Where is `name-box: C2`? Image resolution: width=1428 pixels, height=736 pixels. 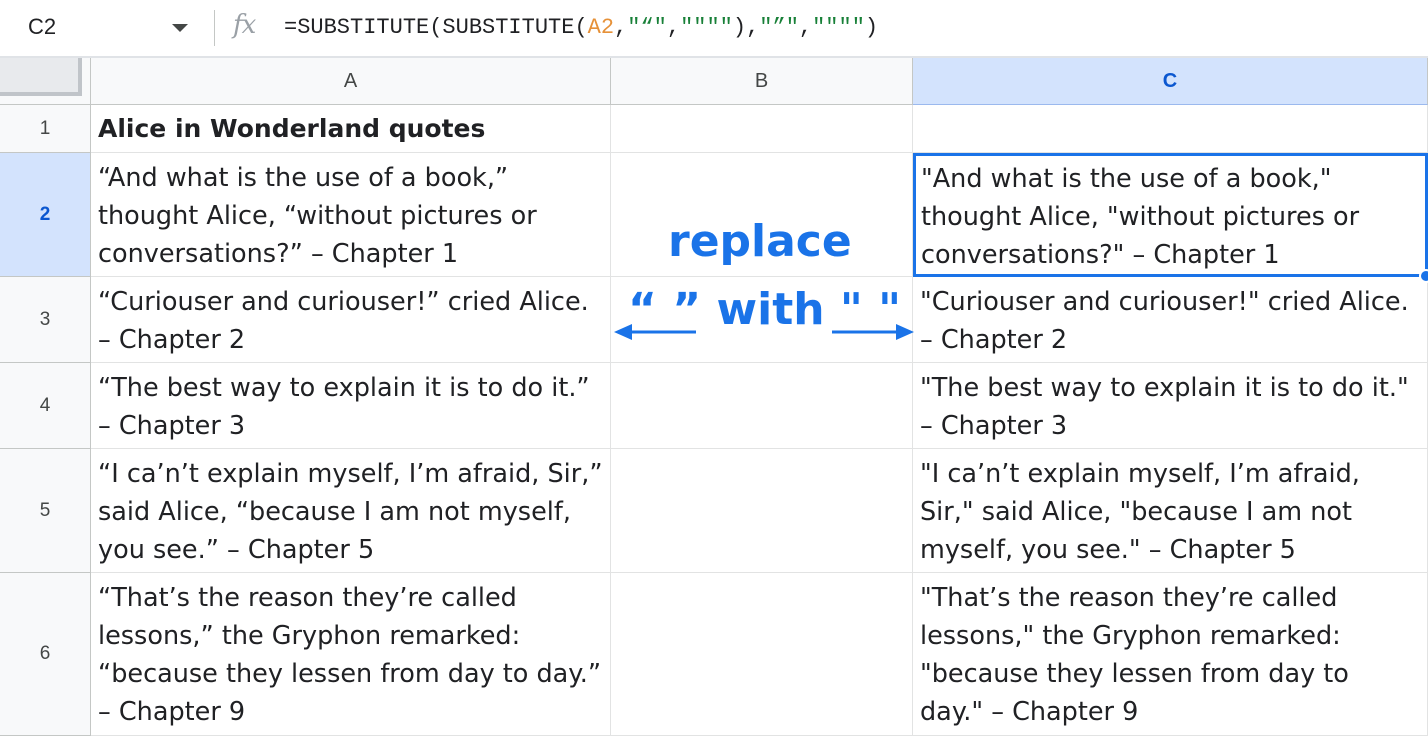 name-box: C2 is located at coordinates (100, 28).